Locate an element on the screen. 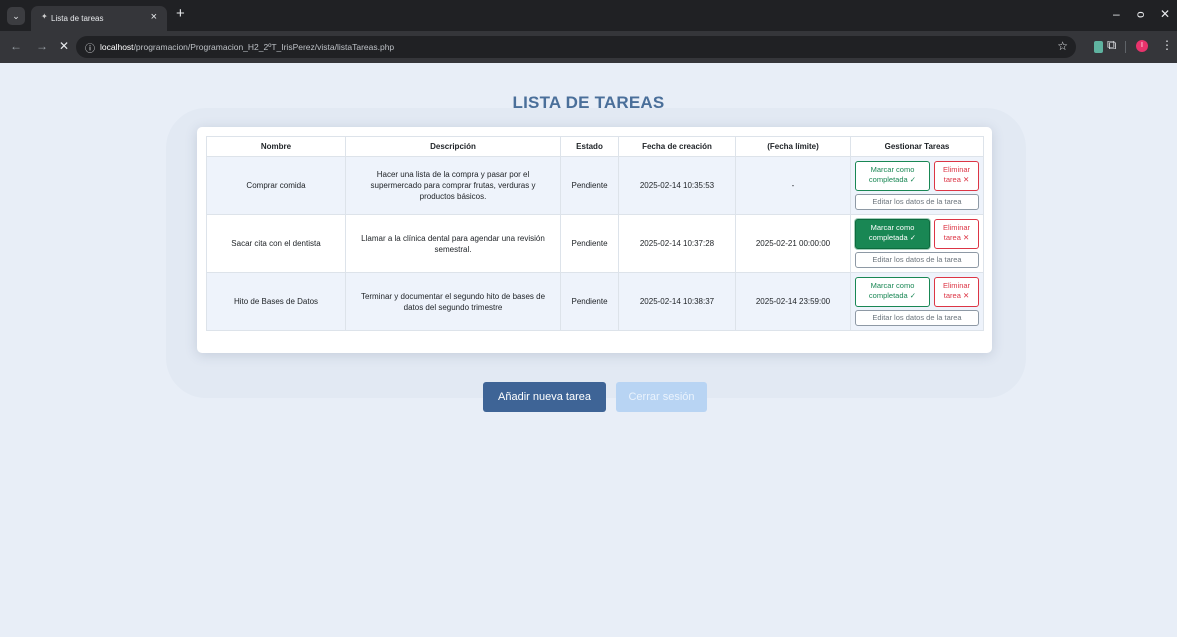 The width and height of the screenshot is (1177, 637). header-fecha-creacion: Fecha de creación is located at coordinates (677, 146).